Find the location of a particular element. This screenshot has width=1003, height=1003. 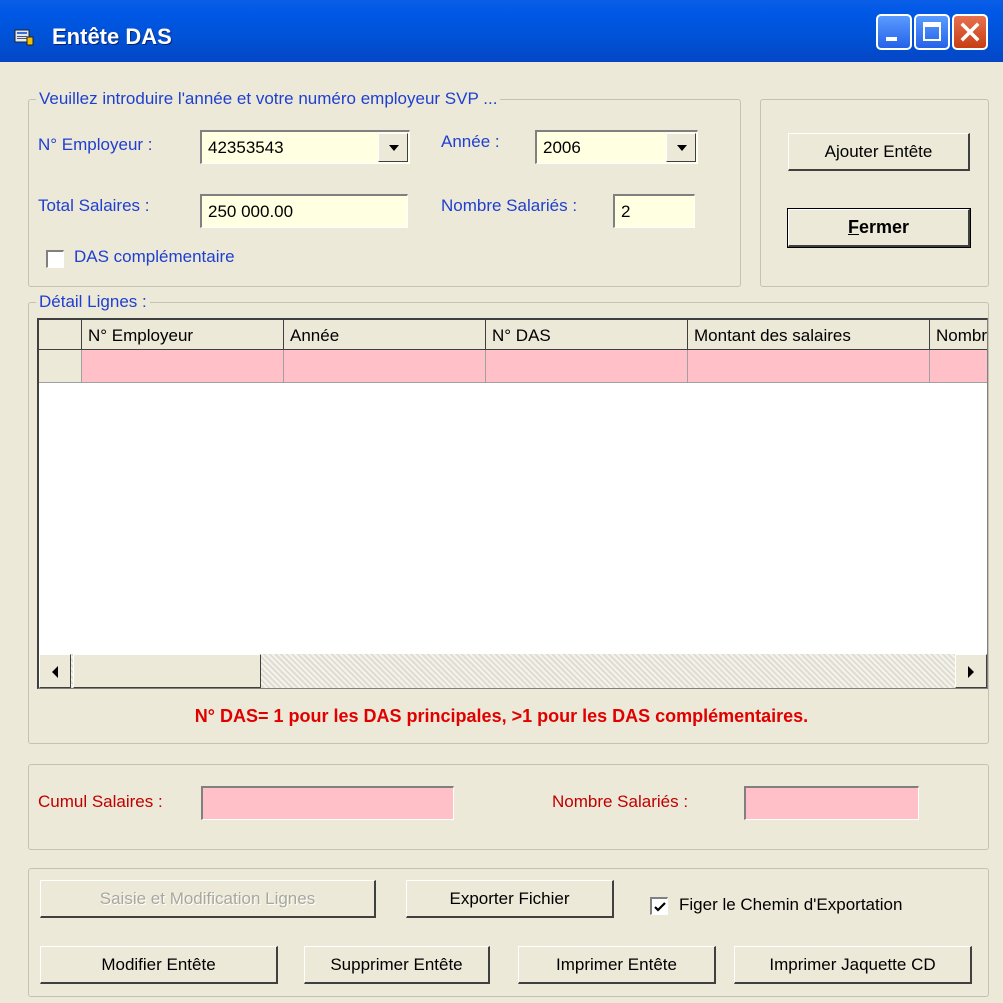

exporter-fichier-button: Exporter Fichier is located at coordinates (510, 899).